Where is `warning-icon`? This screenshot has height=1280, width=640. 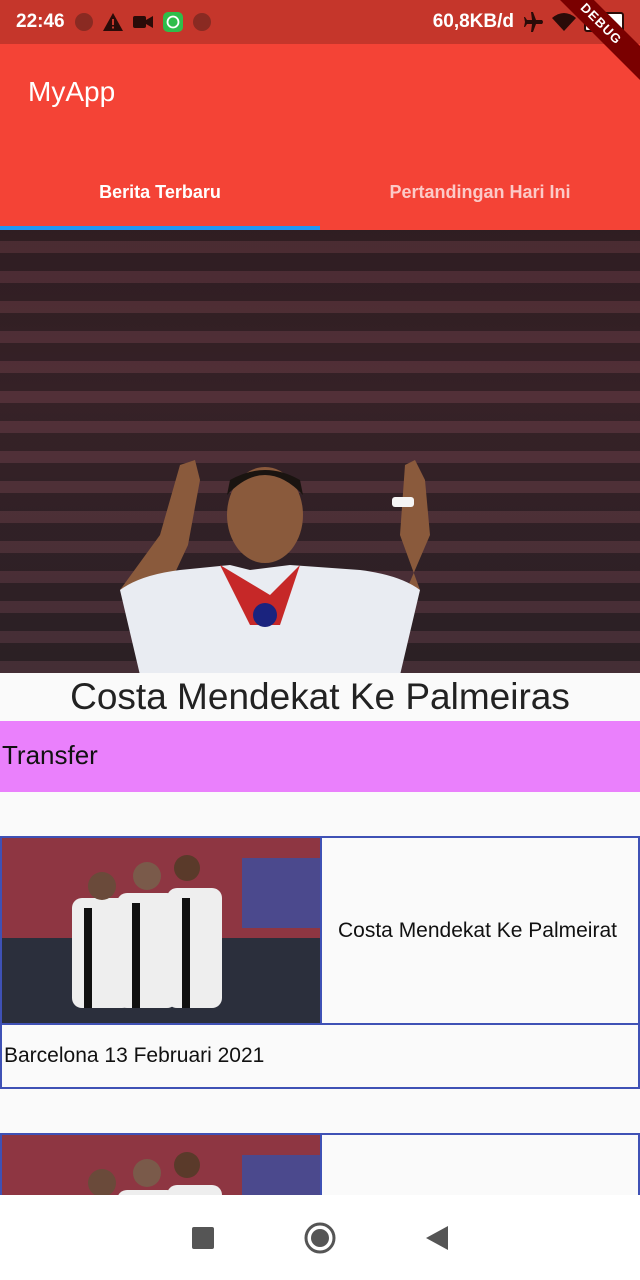
warning-icon is located at coordinates (112, 22).